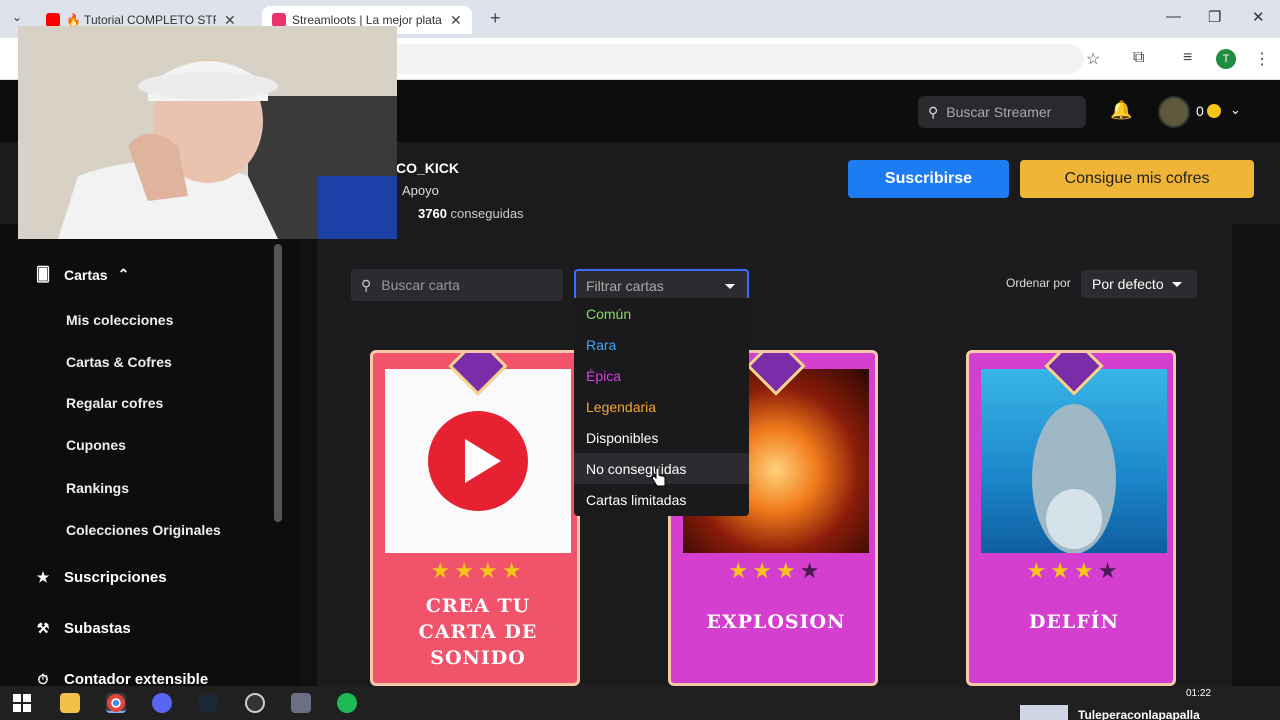 Image resolution: width=1280 pixels, height=720 pixels. I want to click on sidebar-item-original-collections: Colecciones Originales, so click(143, 530).